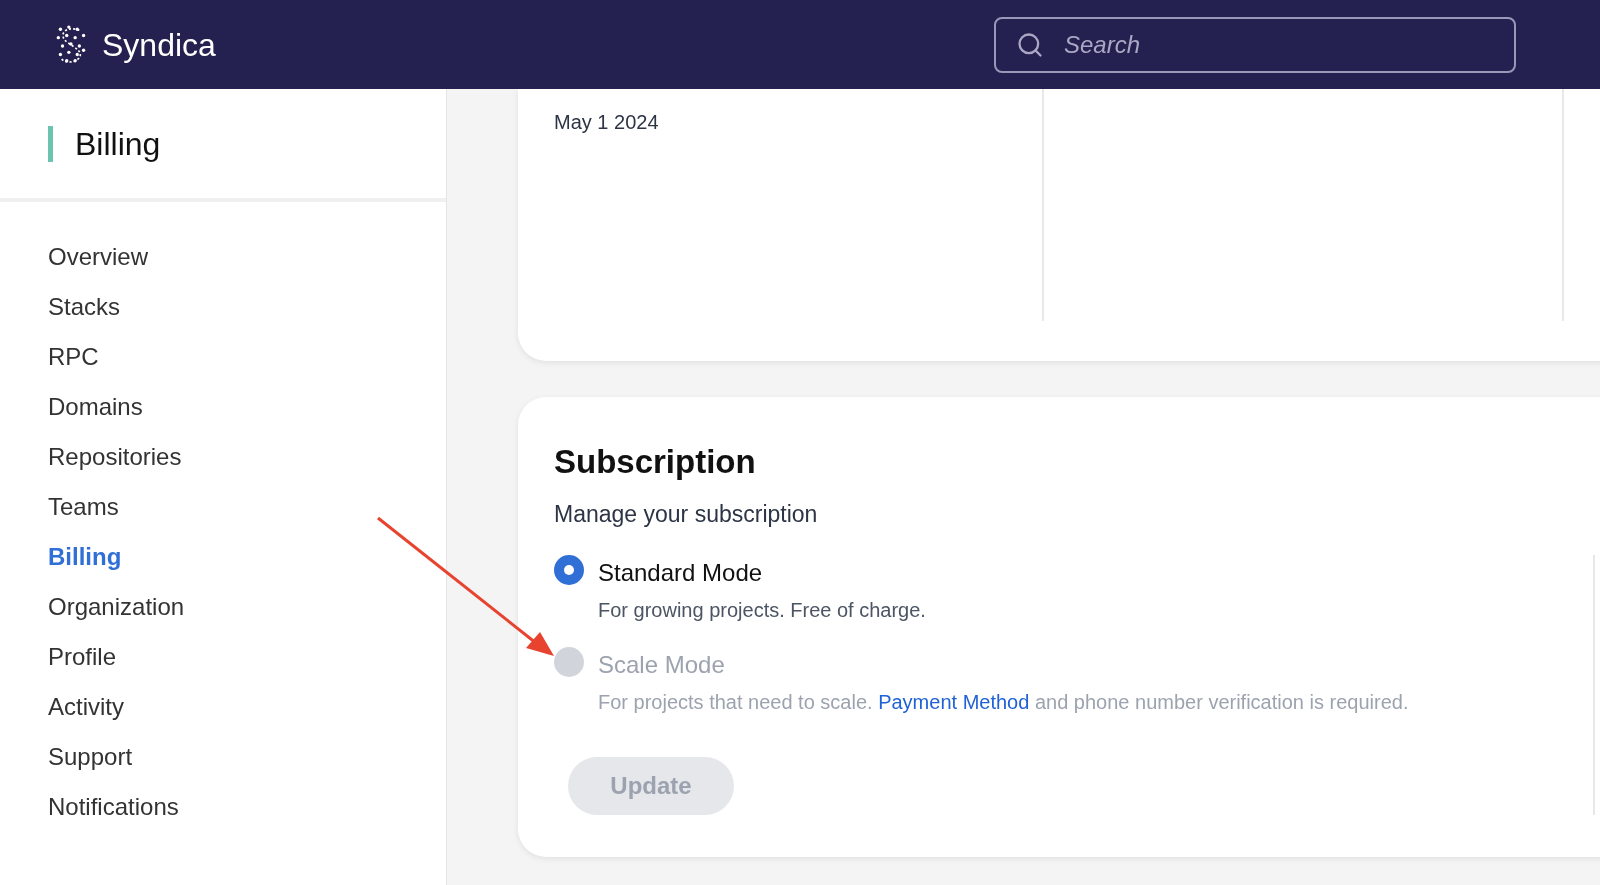 This screenshot has height=885, width=1600. Describe the element at coordinates (90, 757) in the screenshot. I see `sidebar-item: Support` at that location.